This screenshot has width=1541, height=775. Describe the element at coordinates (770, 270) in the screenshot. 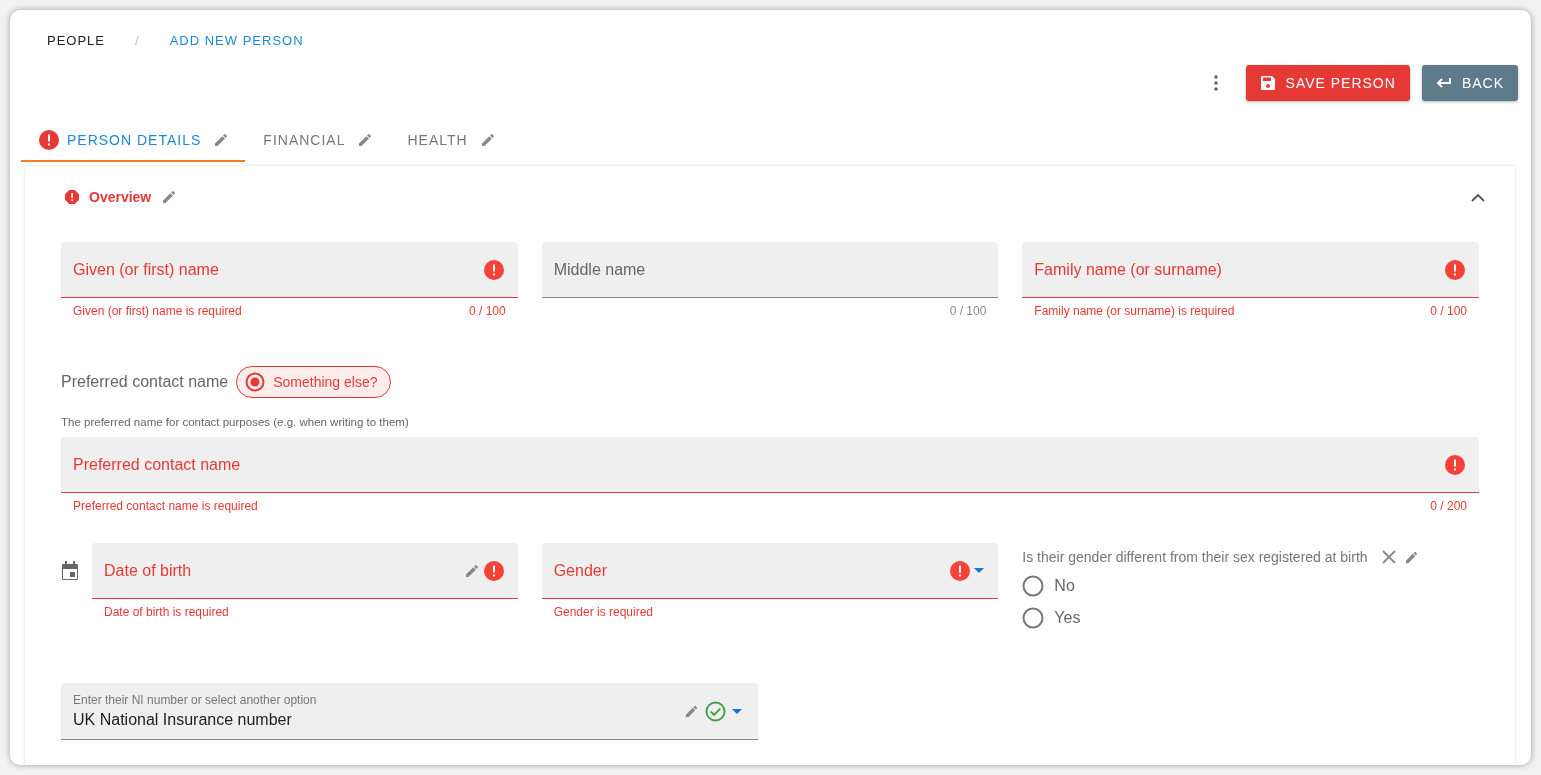

I see `text-field: Middle name` at that location.